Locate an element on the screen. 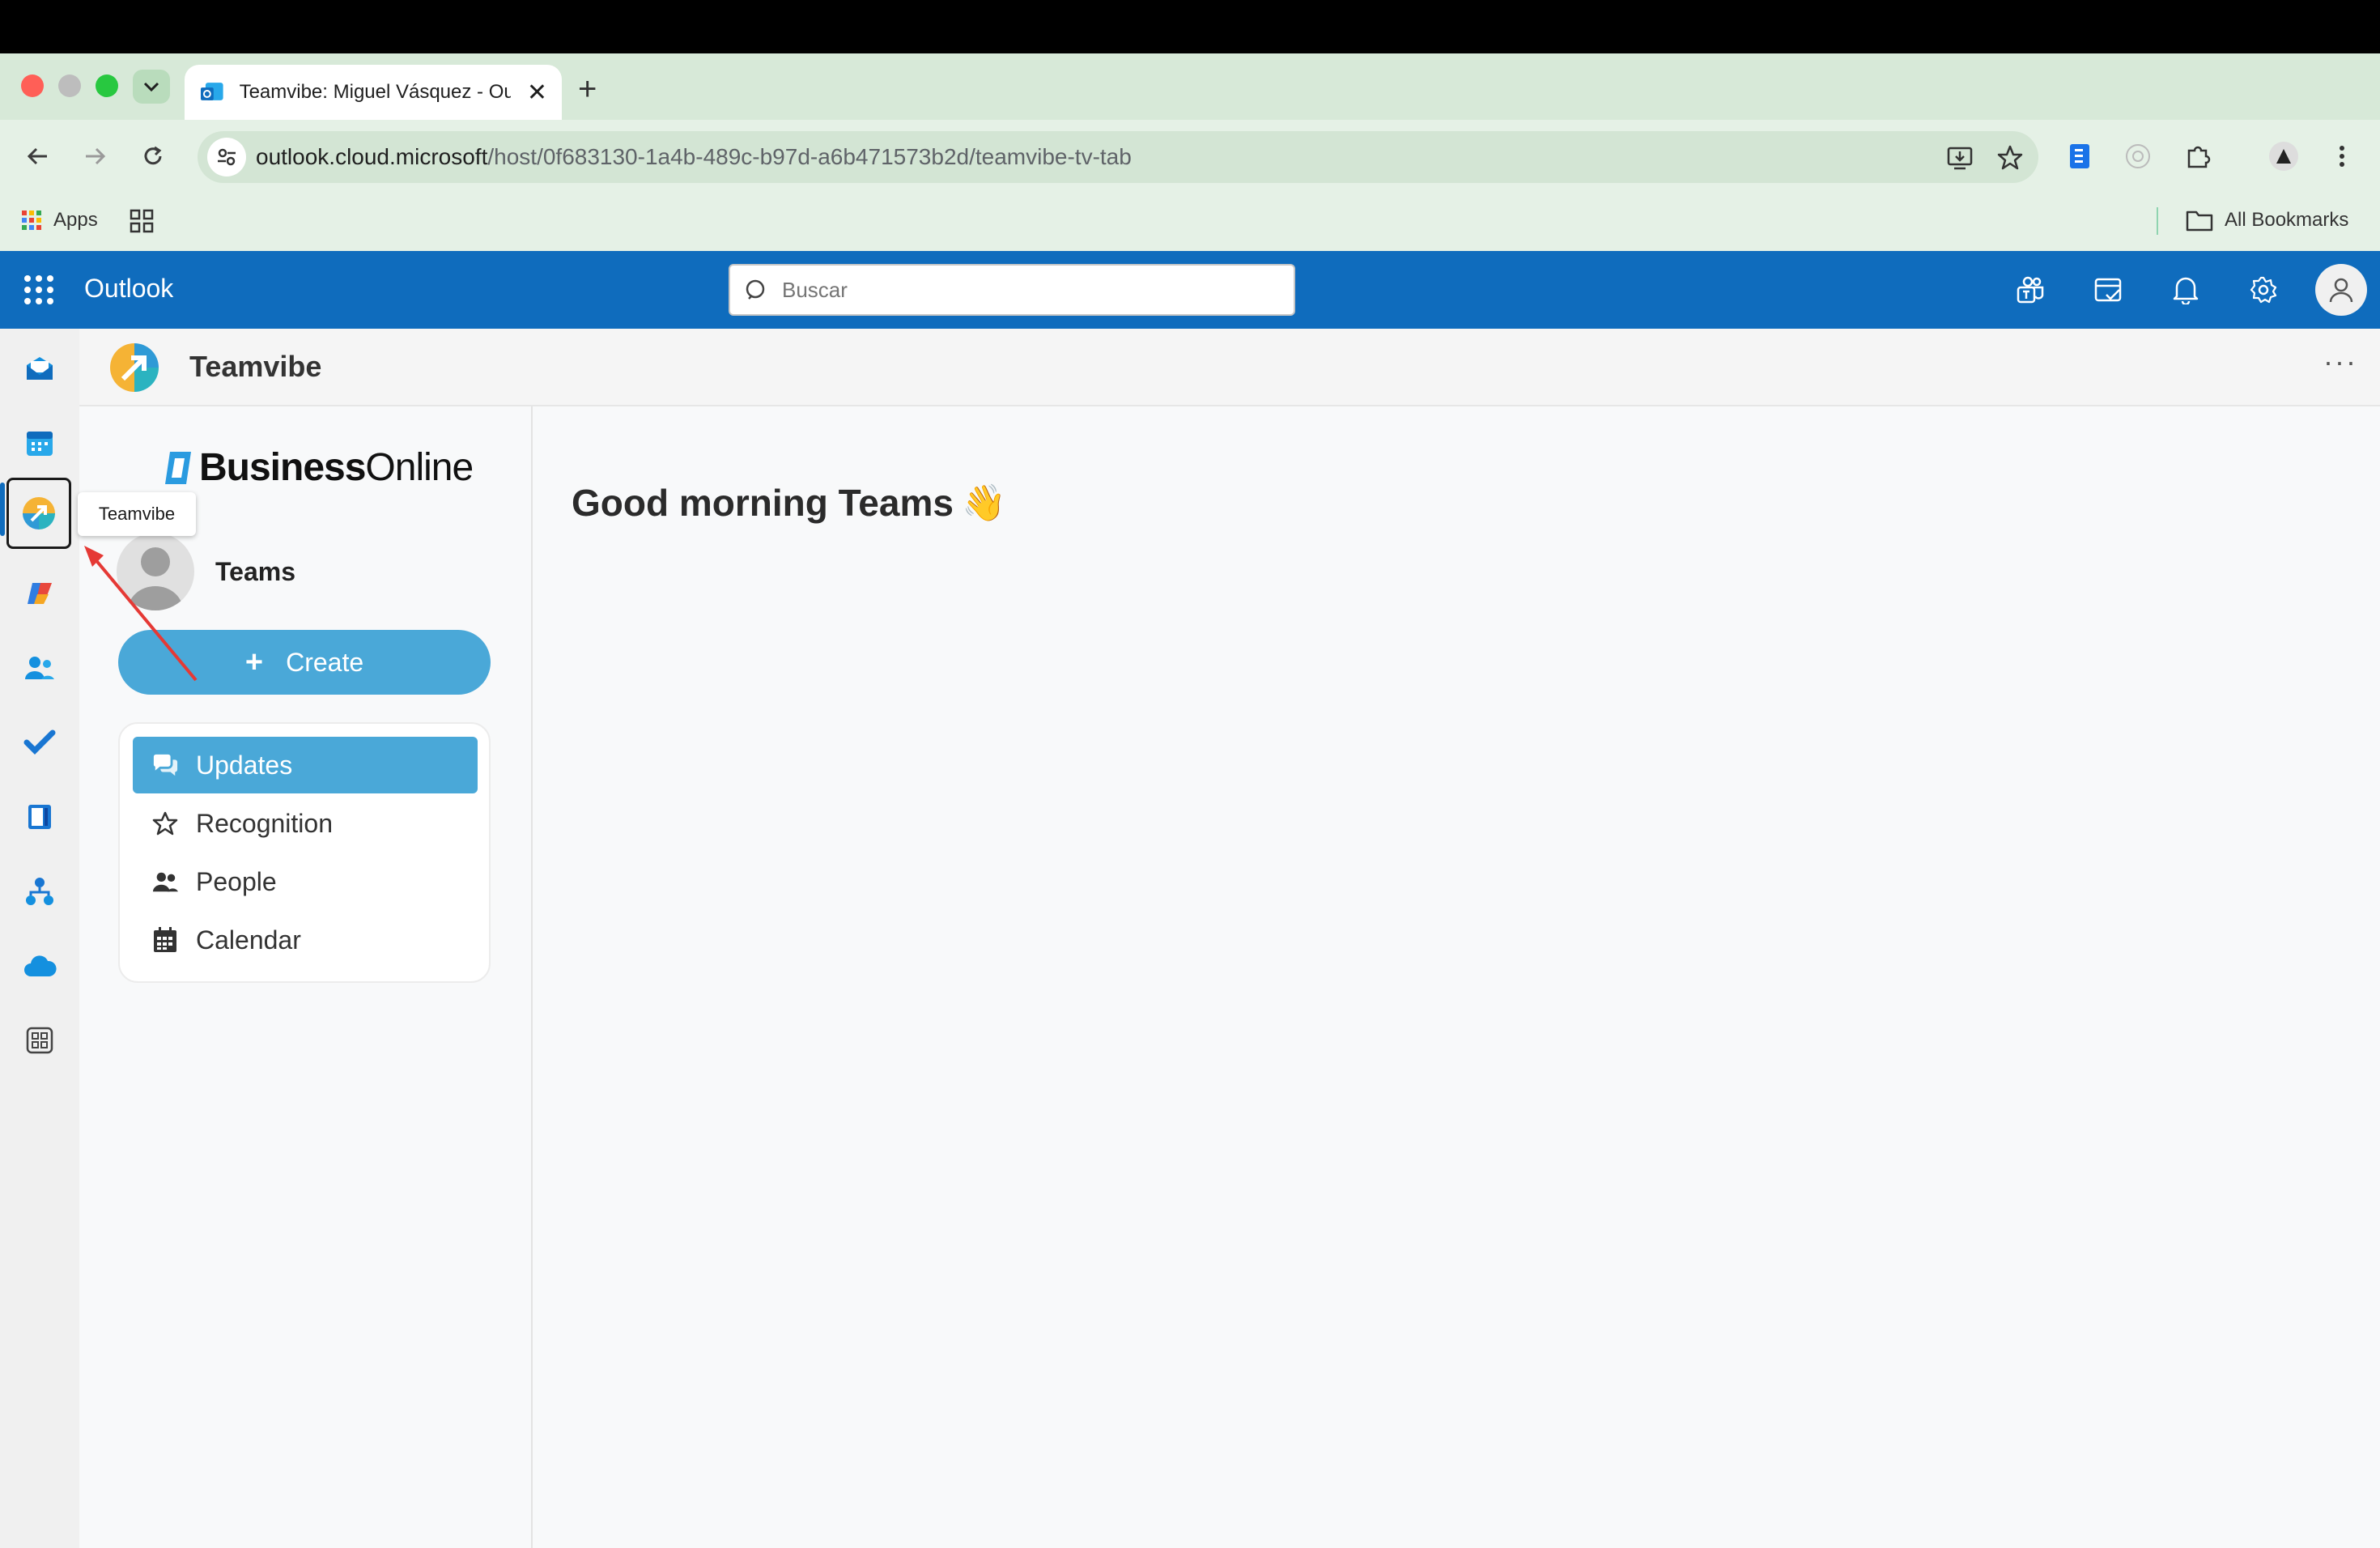  install-app-icon is located at coordinates (1960, 158).